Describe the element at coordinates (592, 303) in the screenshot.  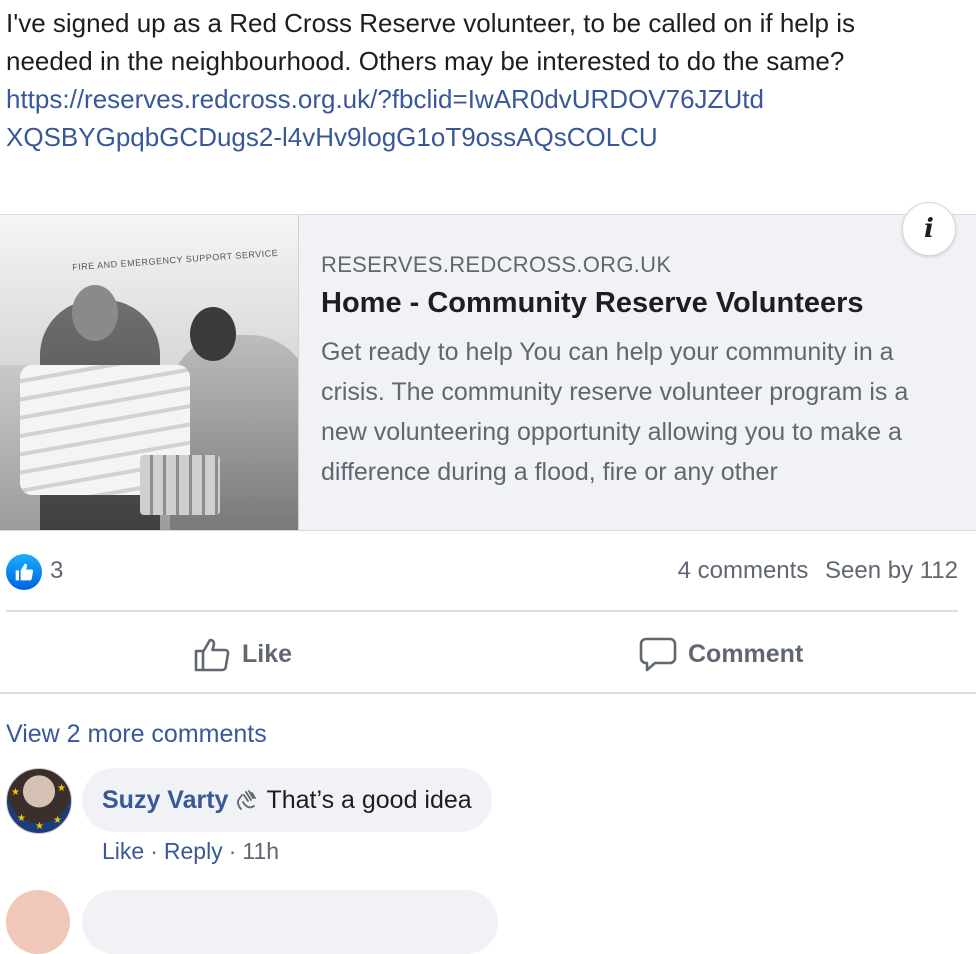
I see `link-title: Home - Community Reserve Volunteers` at that location.